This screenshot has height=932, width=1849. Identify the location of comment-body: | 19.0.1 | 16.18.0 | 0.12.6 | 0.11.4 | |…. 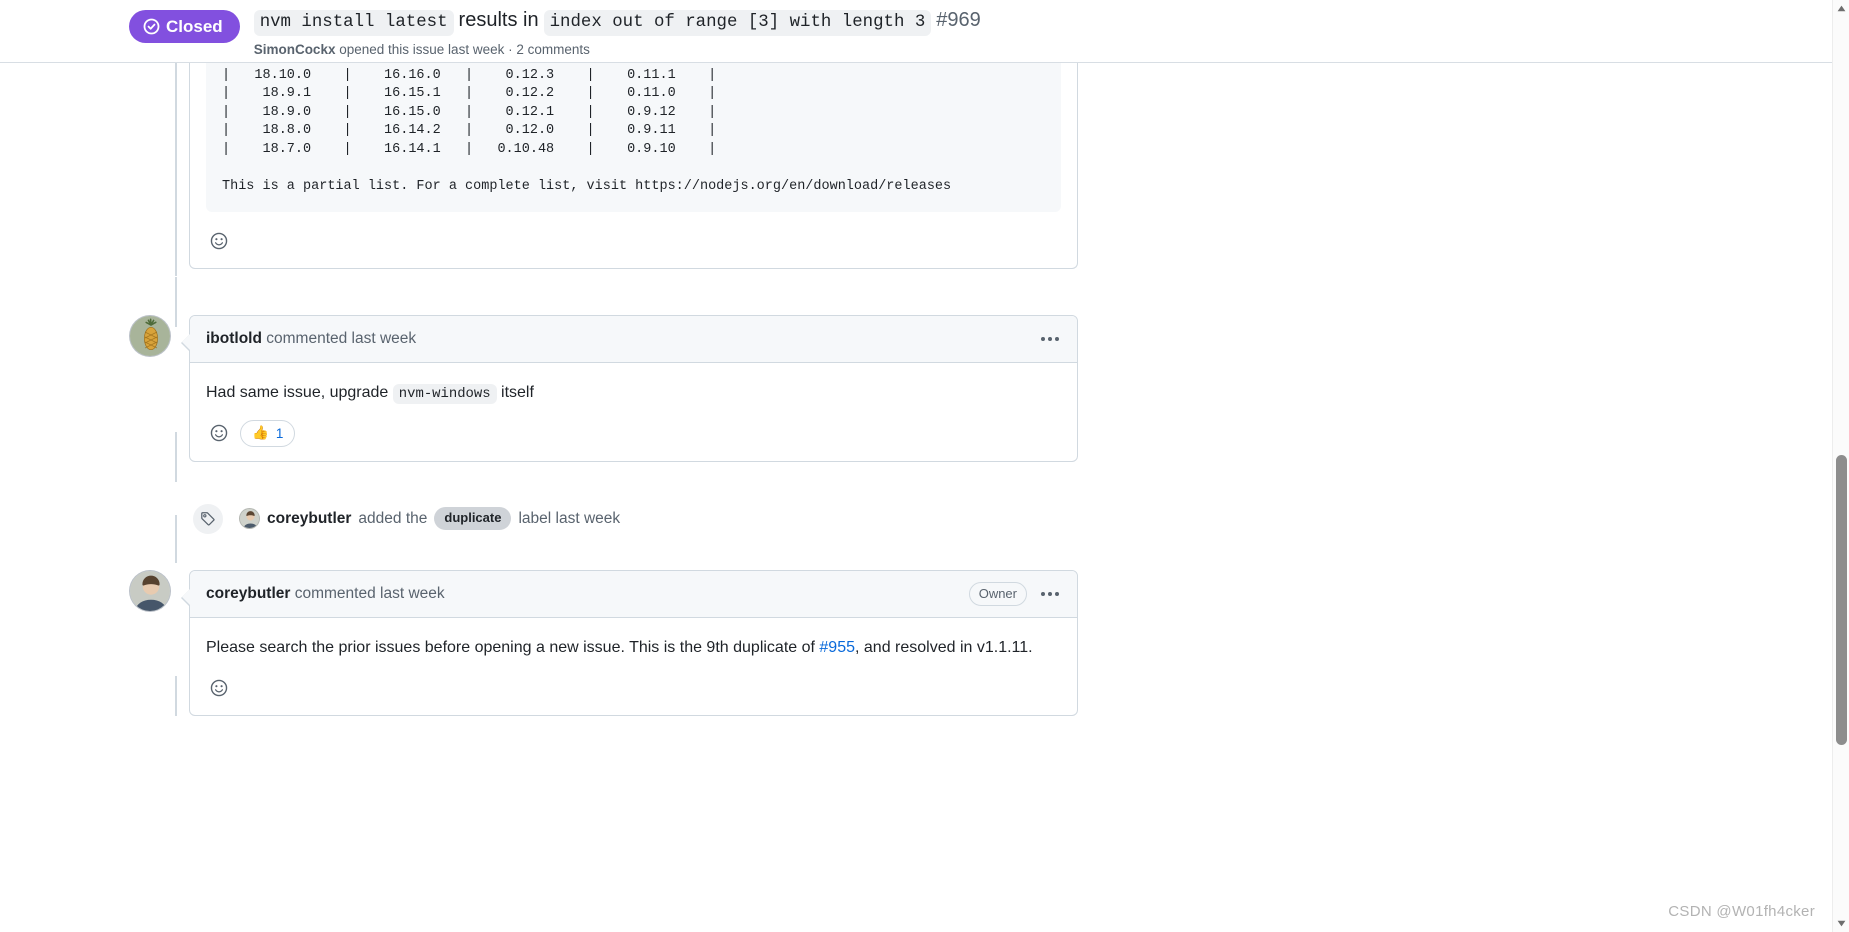
(633, 145).